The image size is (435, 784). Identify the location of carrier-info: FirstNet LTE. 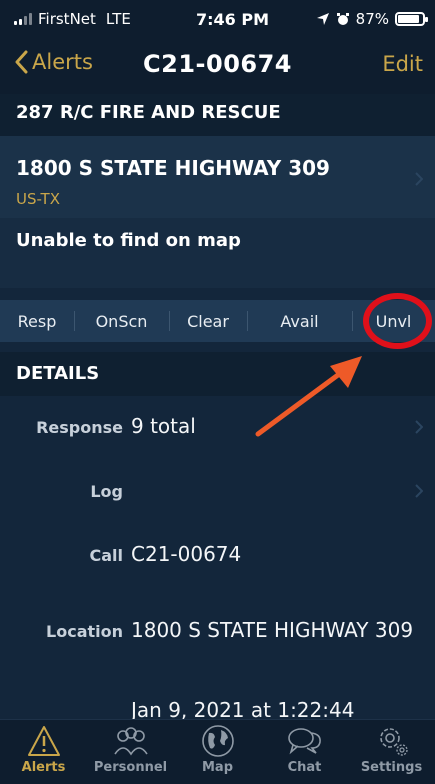
(72, 19).